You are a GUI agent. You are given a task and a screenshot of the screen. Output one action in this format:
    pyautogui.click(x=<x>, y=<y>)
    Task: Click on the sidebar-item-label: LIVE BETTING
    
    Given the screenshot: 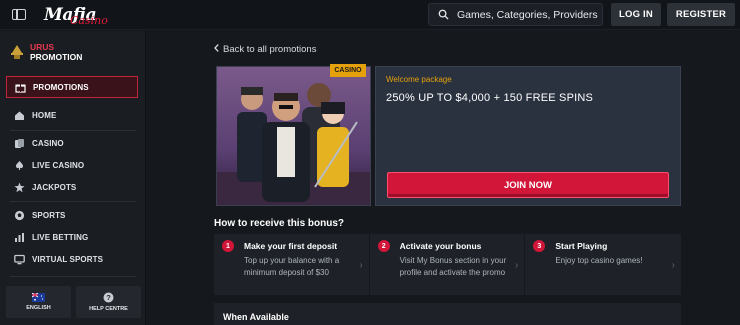 What is the action you would take?
    pyautogui.click(x=60, y=237)
    